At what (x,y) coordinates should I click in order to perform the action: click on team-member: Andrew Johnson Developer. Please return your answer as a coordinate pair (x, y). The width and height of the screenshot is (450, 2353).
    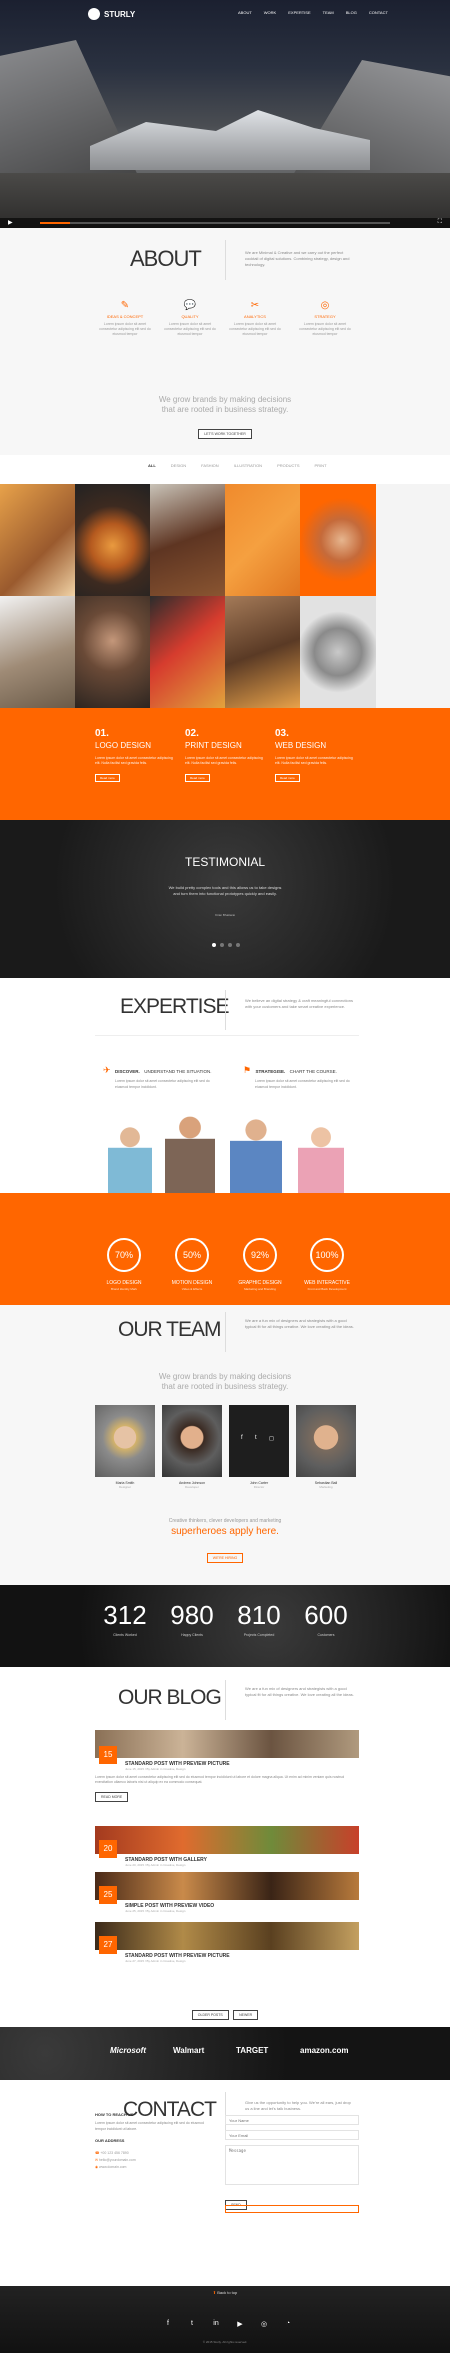
    Looking at the image, I should click on (192, 1447).